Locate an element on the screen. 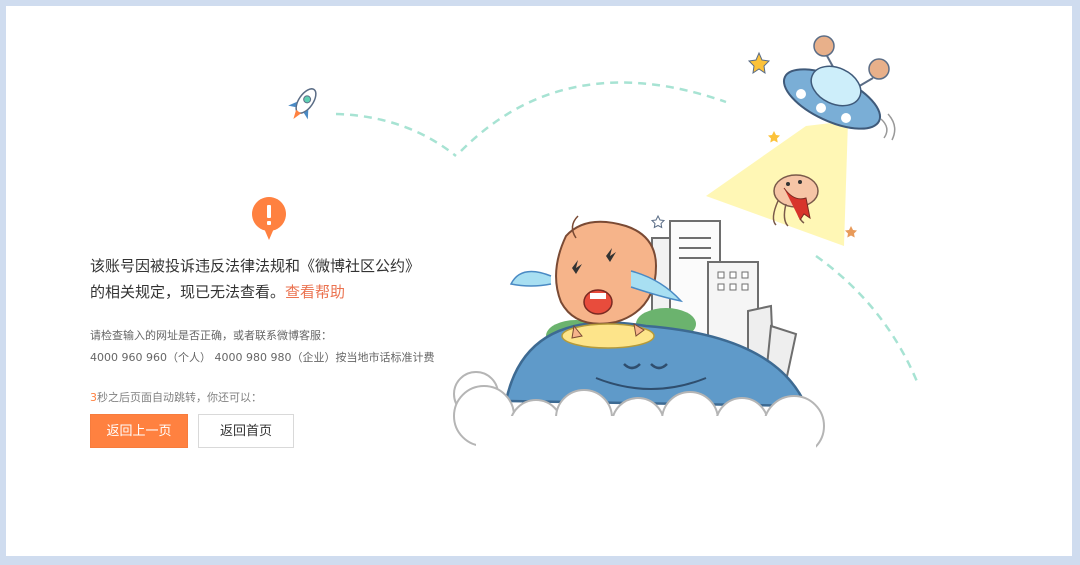  error-message: 该账号因被投诉违反法律法规和《微博社区公约》 的相关规定，现已无法查看。查看帮助 is located at coordinates (270, 279).